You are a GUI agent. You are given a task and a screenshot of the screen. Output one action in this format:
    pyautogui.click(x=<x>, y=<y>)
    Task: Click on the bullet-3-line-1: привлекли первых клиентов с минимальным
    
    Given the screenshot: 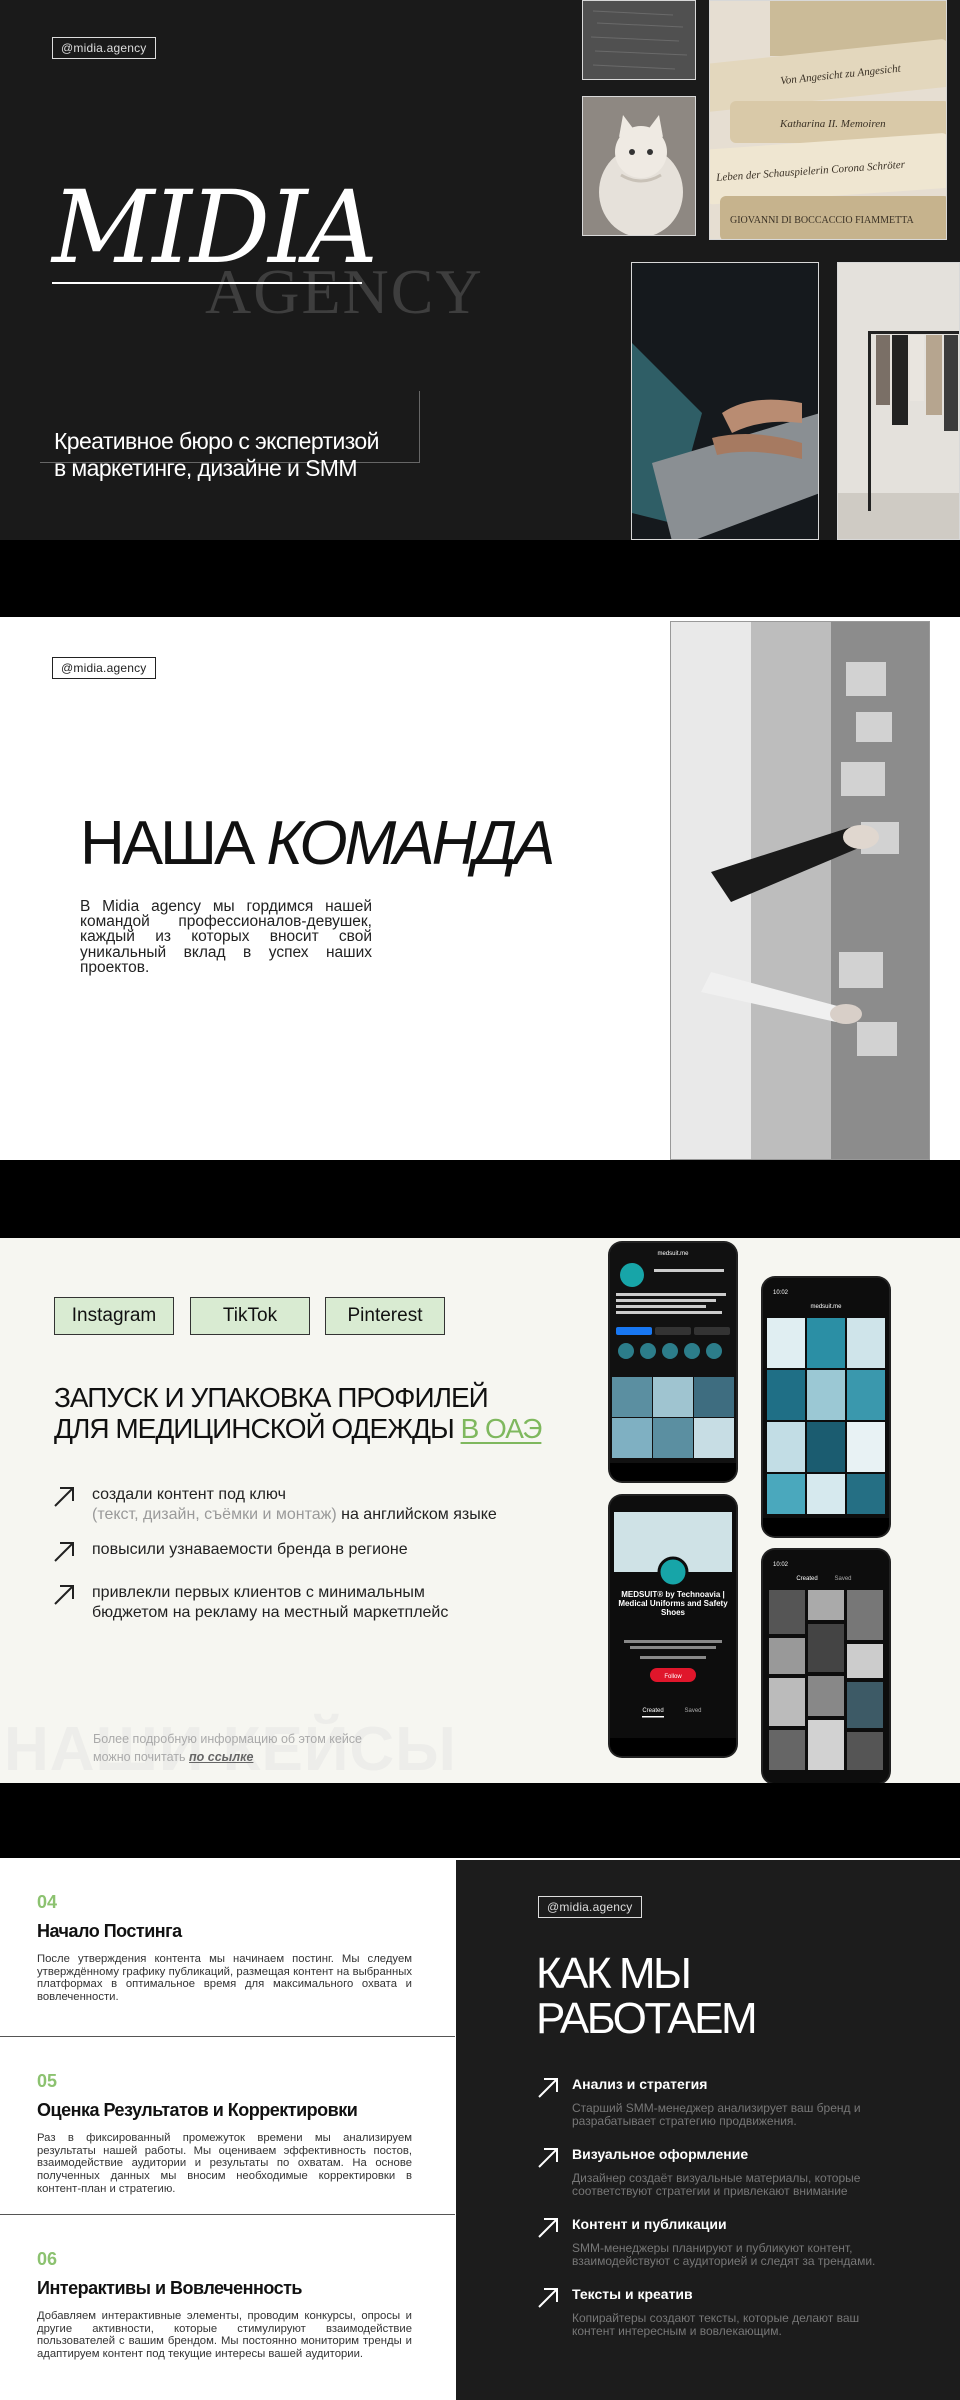 What is the action you would take?
    pyautogui.click(x=258, y=1592)
    